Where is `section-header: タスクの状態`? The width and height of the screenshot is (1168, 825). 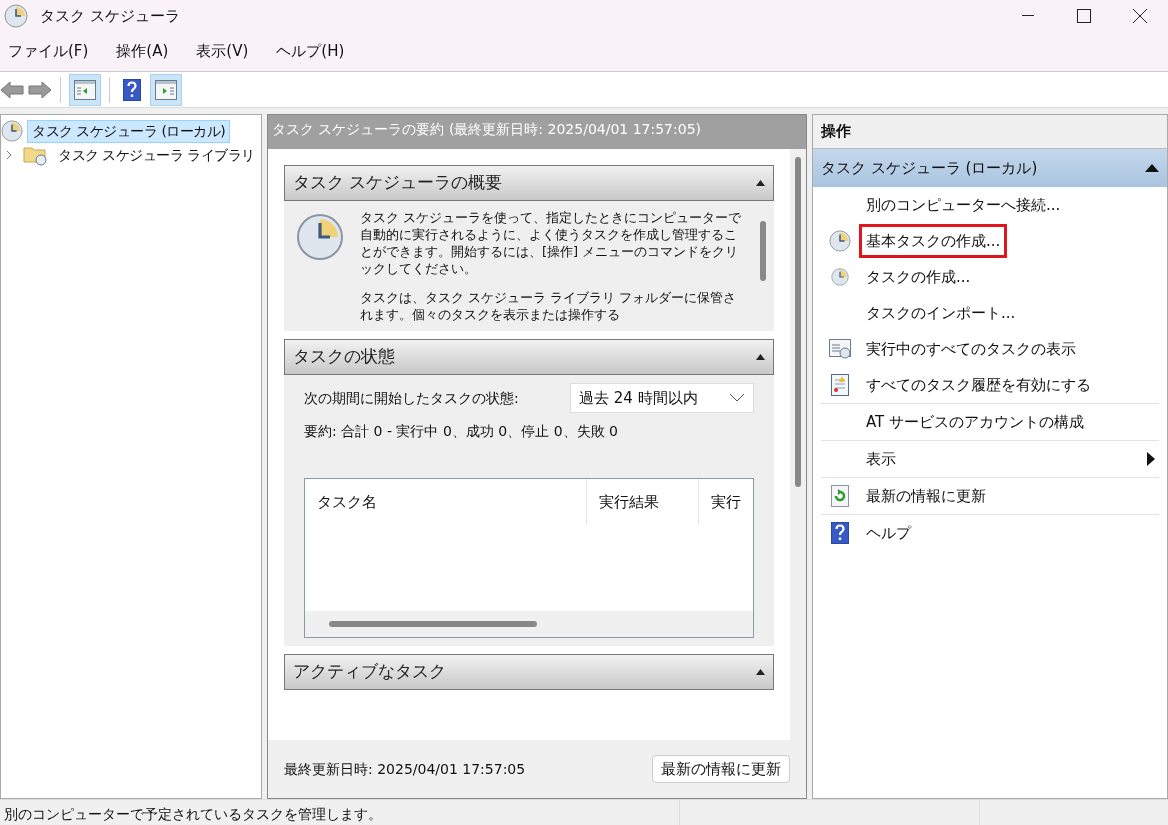 section-header: タスクの状態 is located at coordinates (529, 357).